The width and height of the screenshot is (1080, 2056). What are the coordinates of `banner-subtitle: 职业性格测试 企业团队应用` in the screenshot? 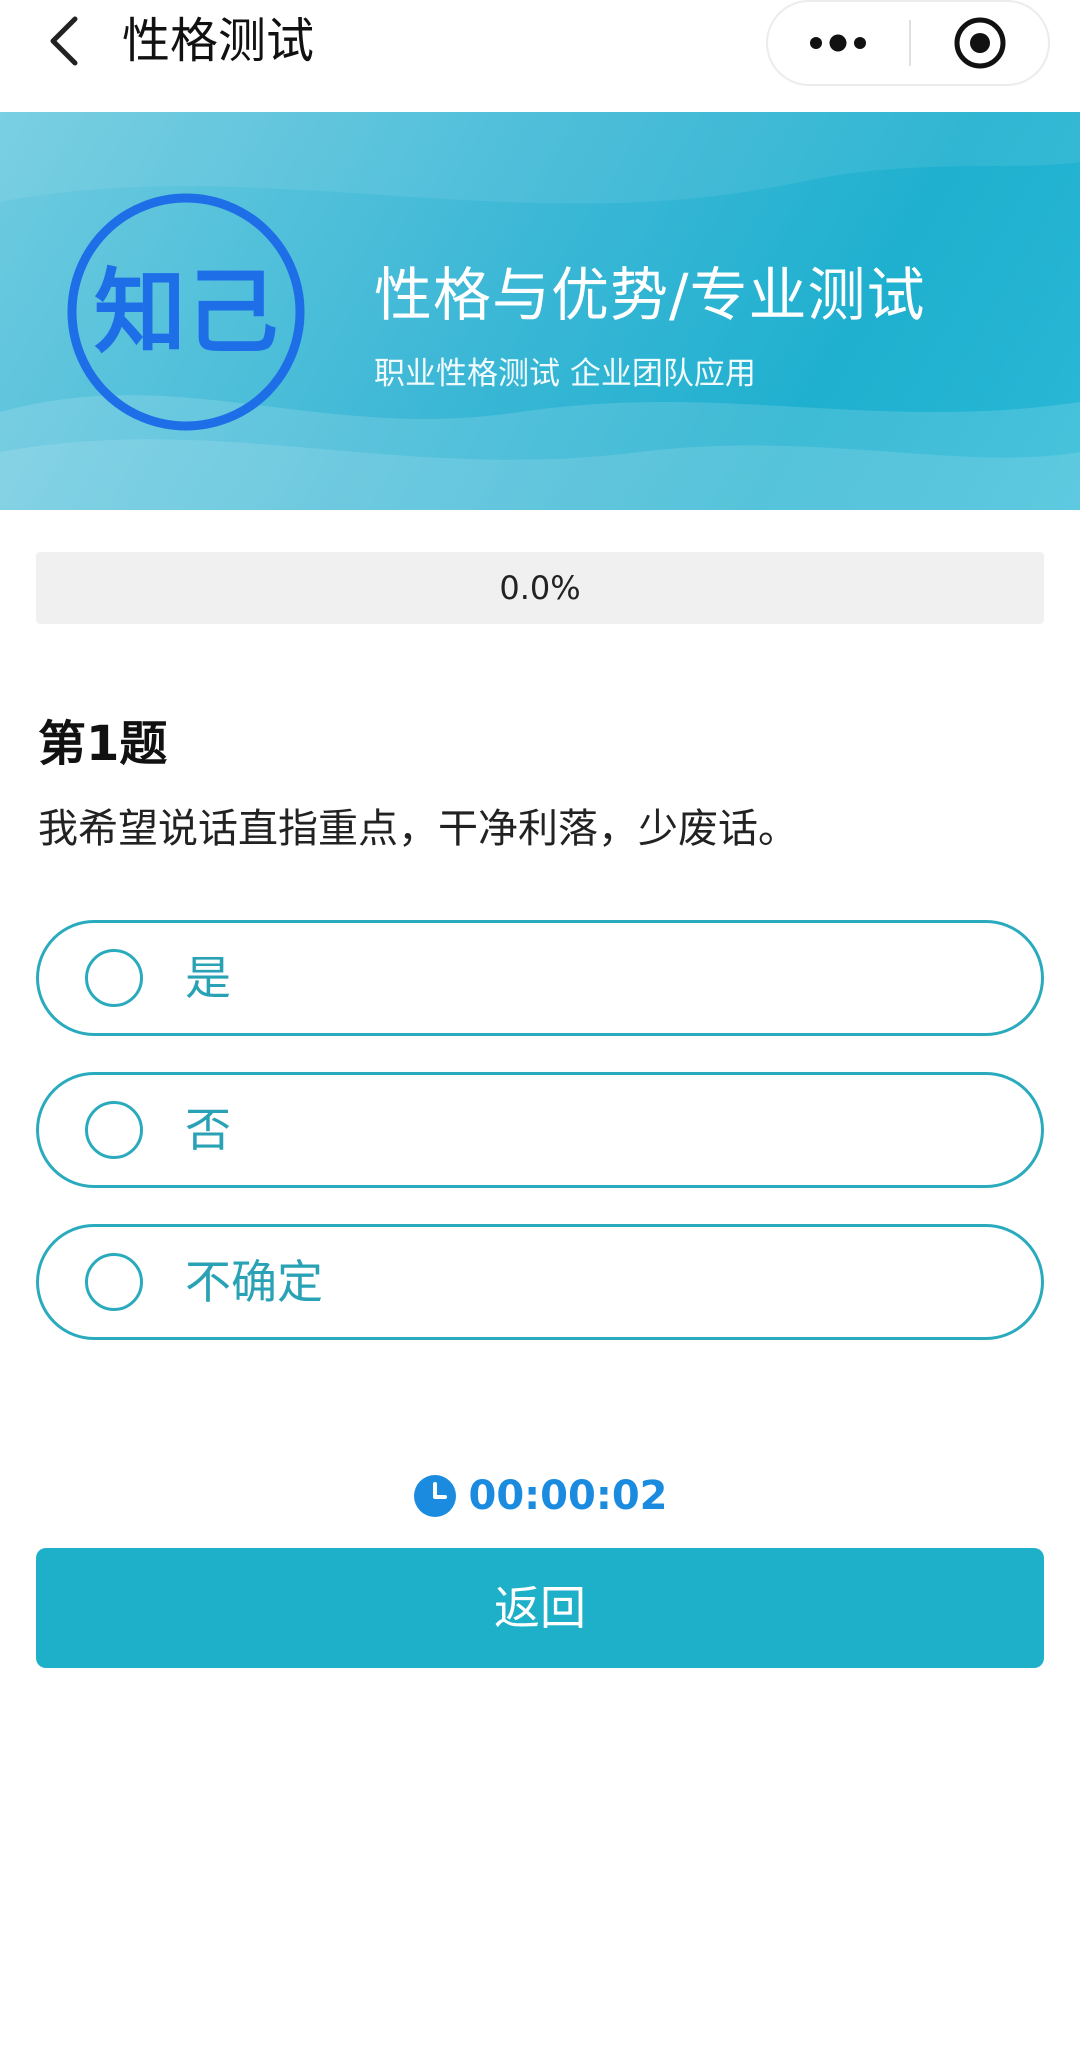 It's located at (565, 374).